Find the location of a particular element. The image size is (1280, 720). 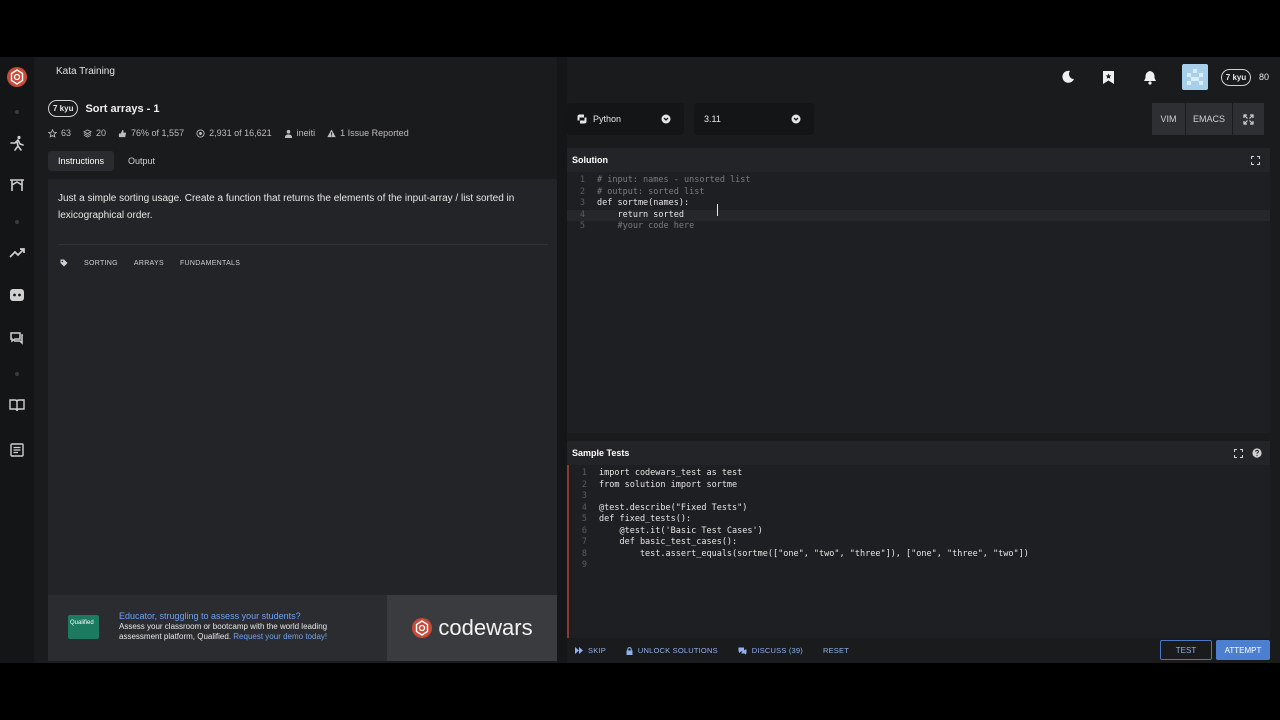

solution-header: Solution is located at coordinates (918, 160).